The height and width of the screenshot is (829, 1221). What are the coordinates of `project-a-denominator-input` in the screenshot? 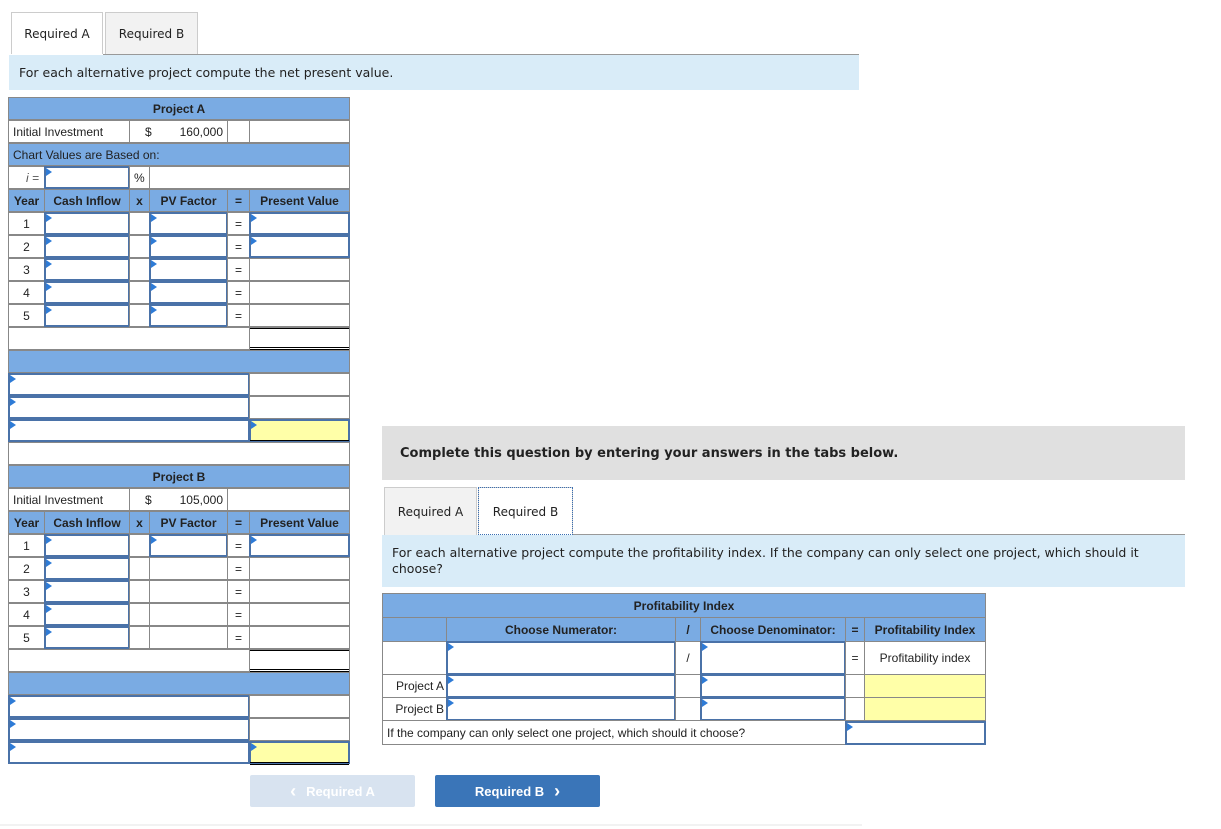 It's located at (773, 686).